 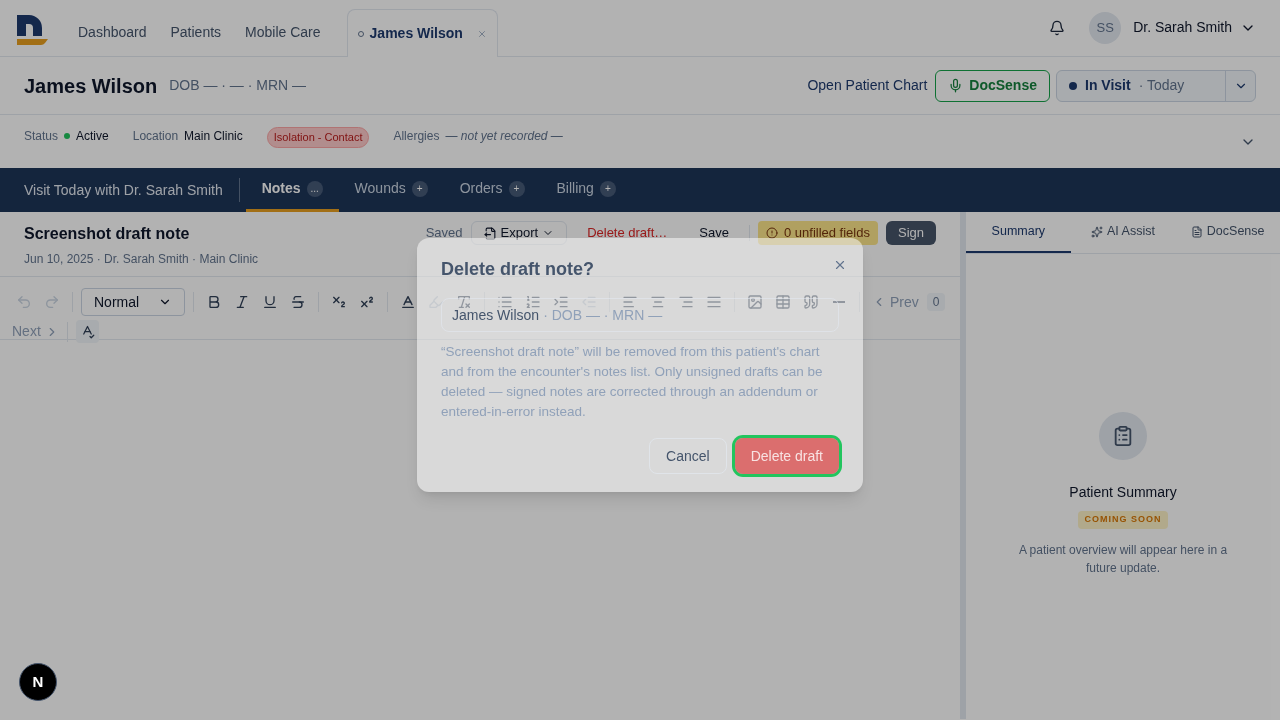 I want to click on user-avatar: SS, so click(x=1105, y=27).